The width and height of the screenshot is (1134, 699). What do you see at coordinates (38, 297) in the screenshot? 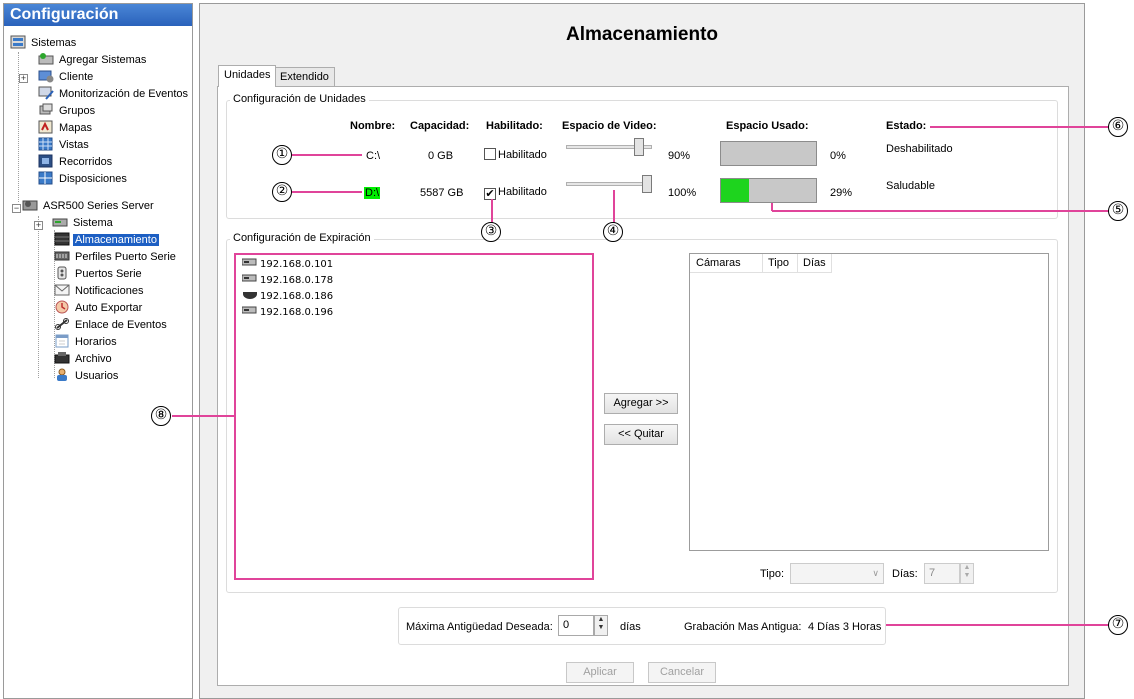
I see `tree-line` at bounding box center [38, 297].